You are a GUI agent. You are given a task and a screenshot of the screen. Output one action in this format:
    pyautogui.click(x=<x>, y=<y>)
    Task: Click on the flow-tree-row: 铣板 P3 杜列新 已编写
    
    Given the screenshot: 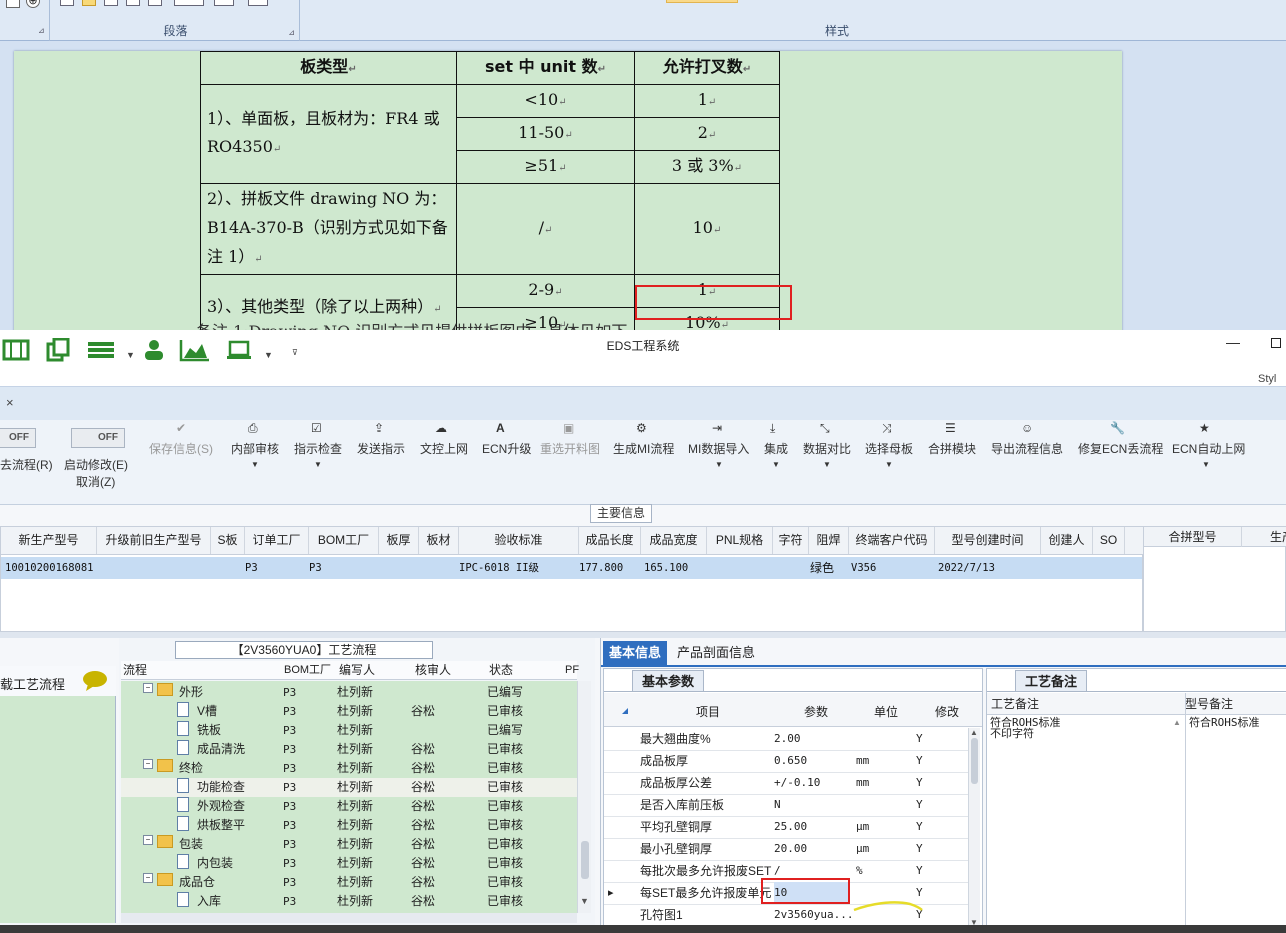 What is the action you would take?
    pyautogui.click(x=349, y=730)
    